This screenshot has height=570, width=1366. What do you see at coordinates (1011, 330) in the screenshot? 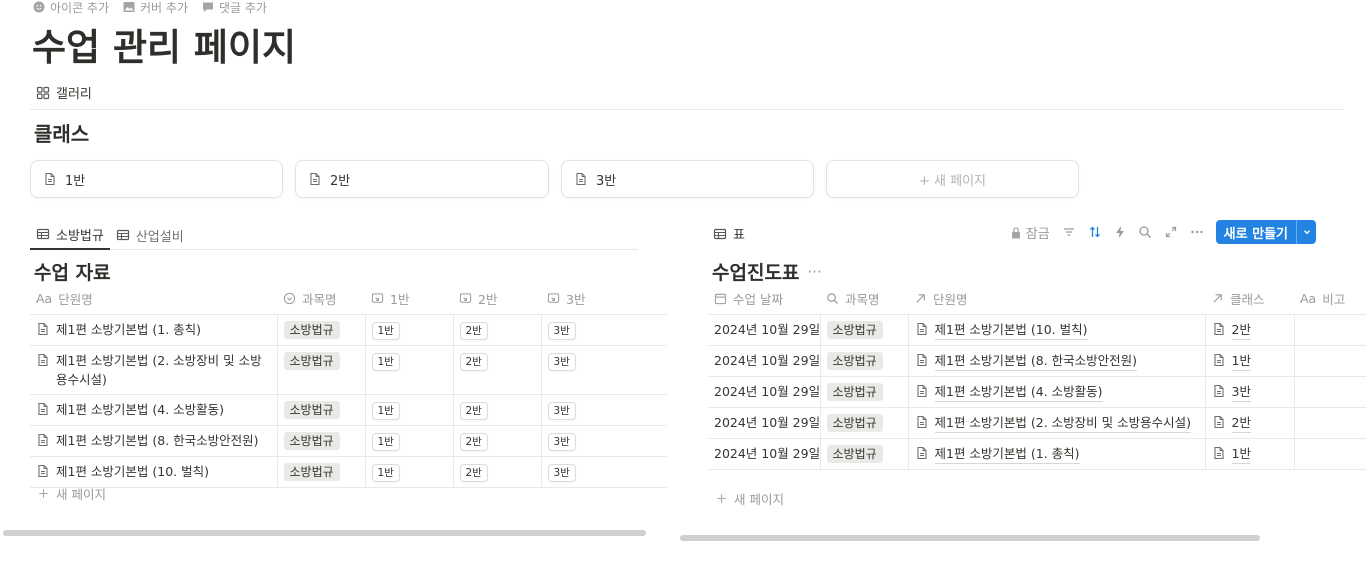
I see `unit-relation: 제1편 소방기본법 (10. 벌칙)` at bounding box center [1011, 330].